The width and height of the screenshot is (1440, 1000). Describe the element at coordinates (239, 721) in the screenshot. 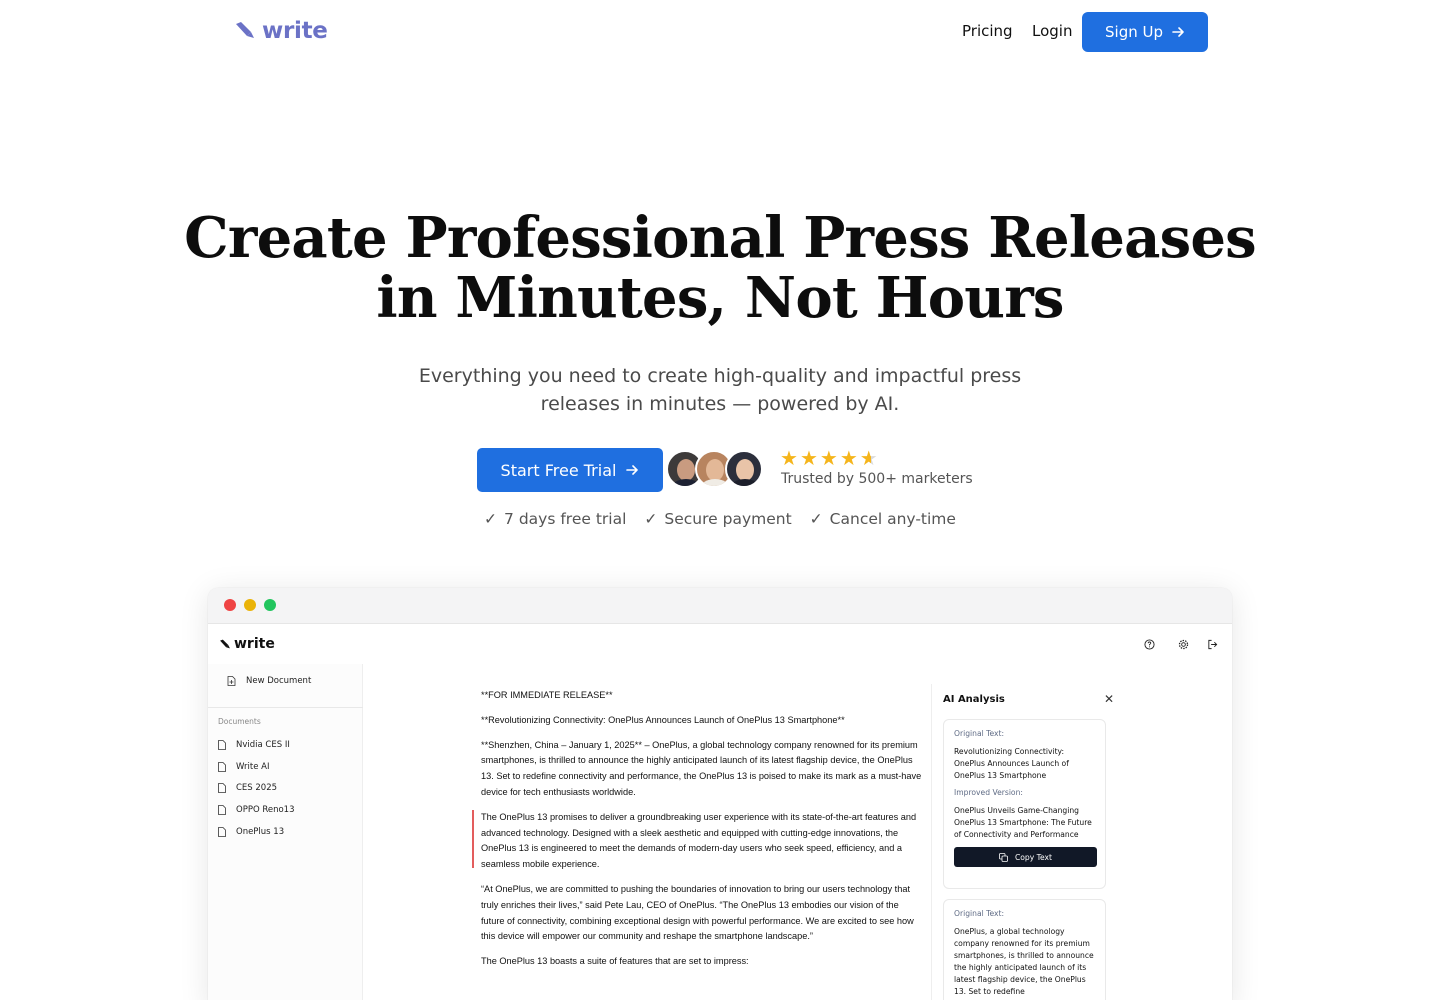

I see `documents-heading: Documents` at that location.